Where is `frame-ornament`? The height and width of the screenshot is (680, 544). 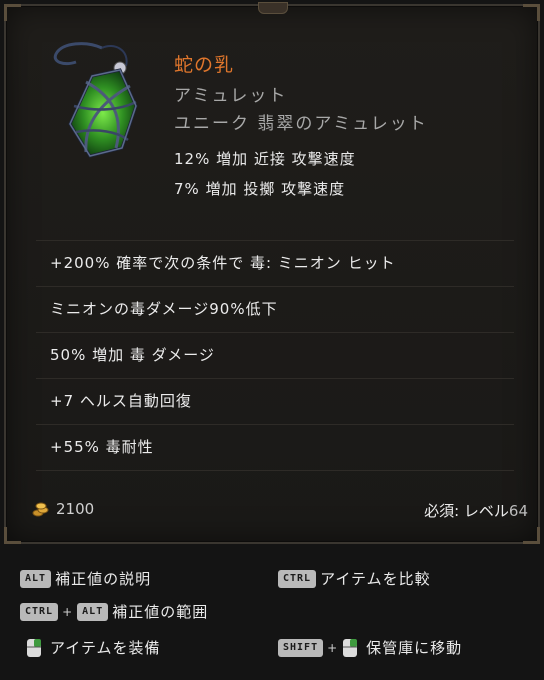
frame-ornament is located at coordinates (273, 8).